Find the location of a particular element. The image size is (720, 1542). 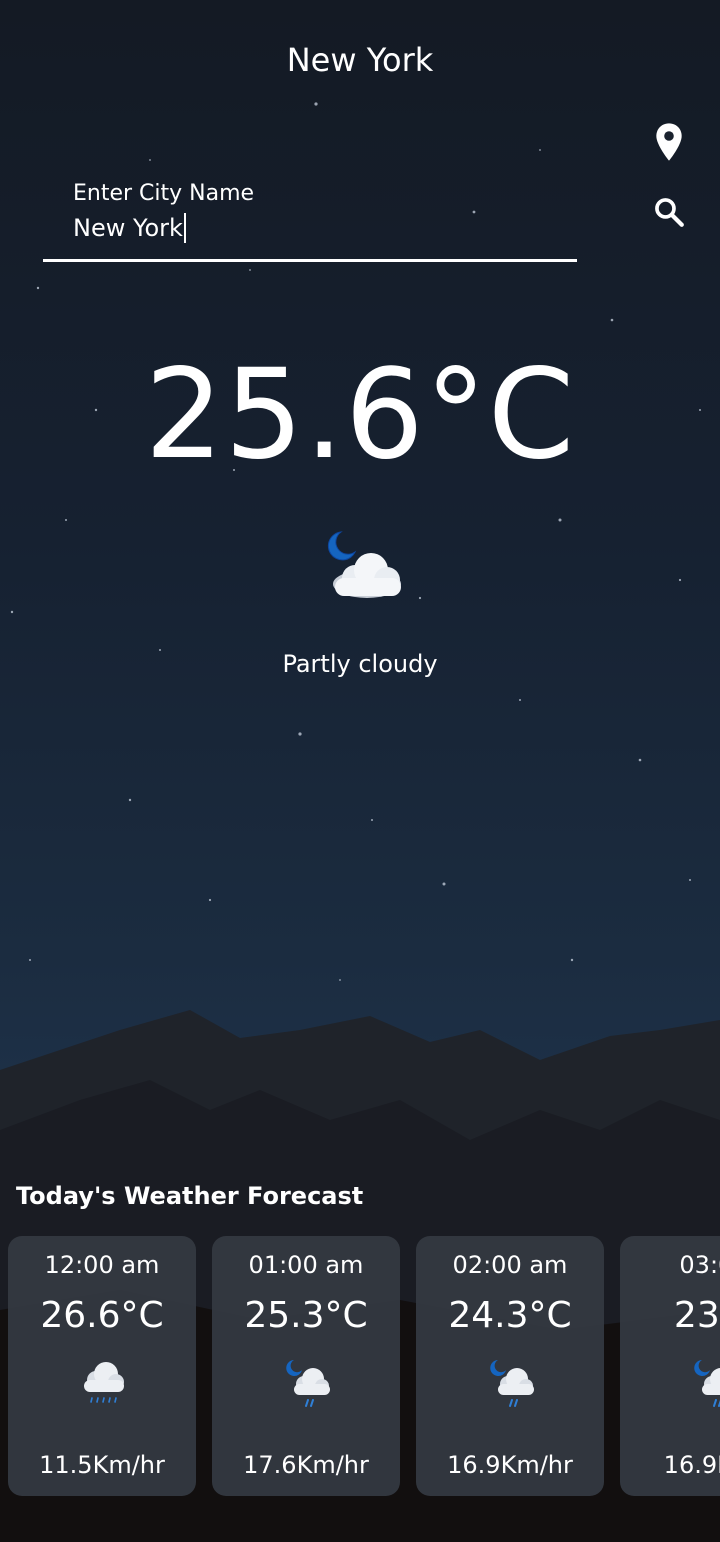

forecast-card: 02:00 am 24.3°C 16.9Km/hr is located at coordinates (510, 1366).